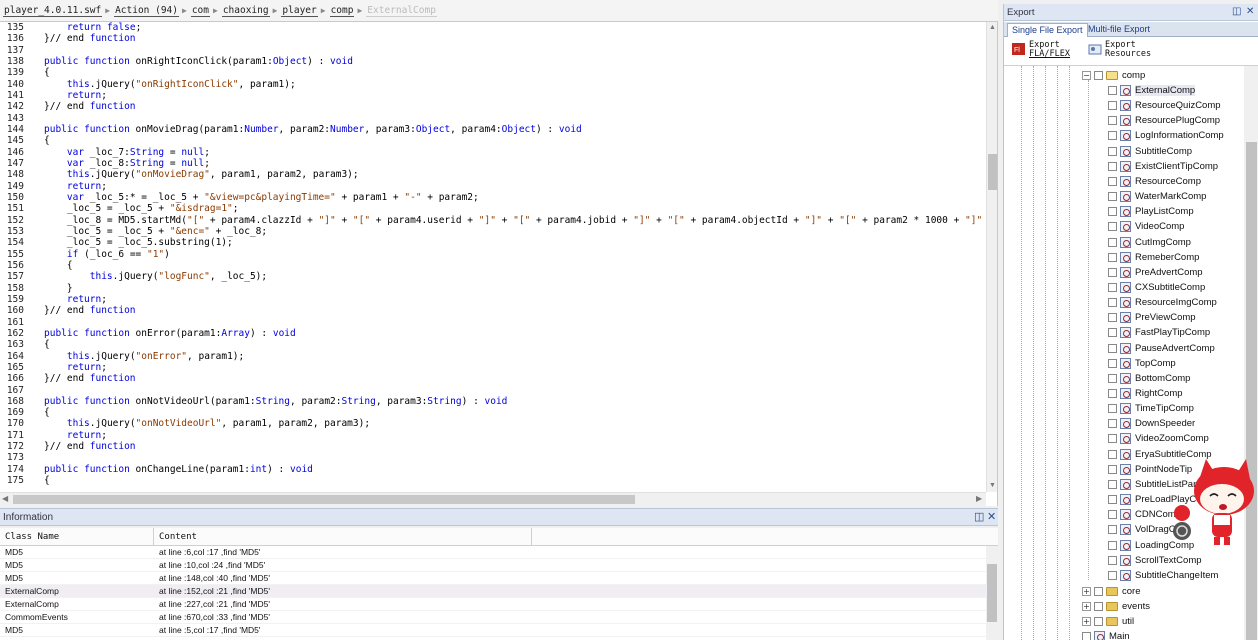 The width and height of the screenshot is (1258, 640). Describe the element at coordinates (77, 536) in the screenshot. I see `column-header-class-name: Class Name` at that location.